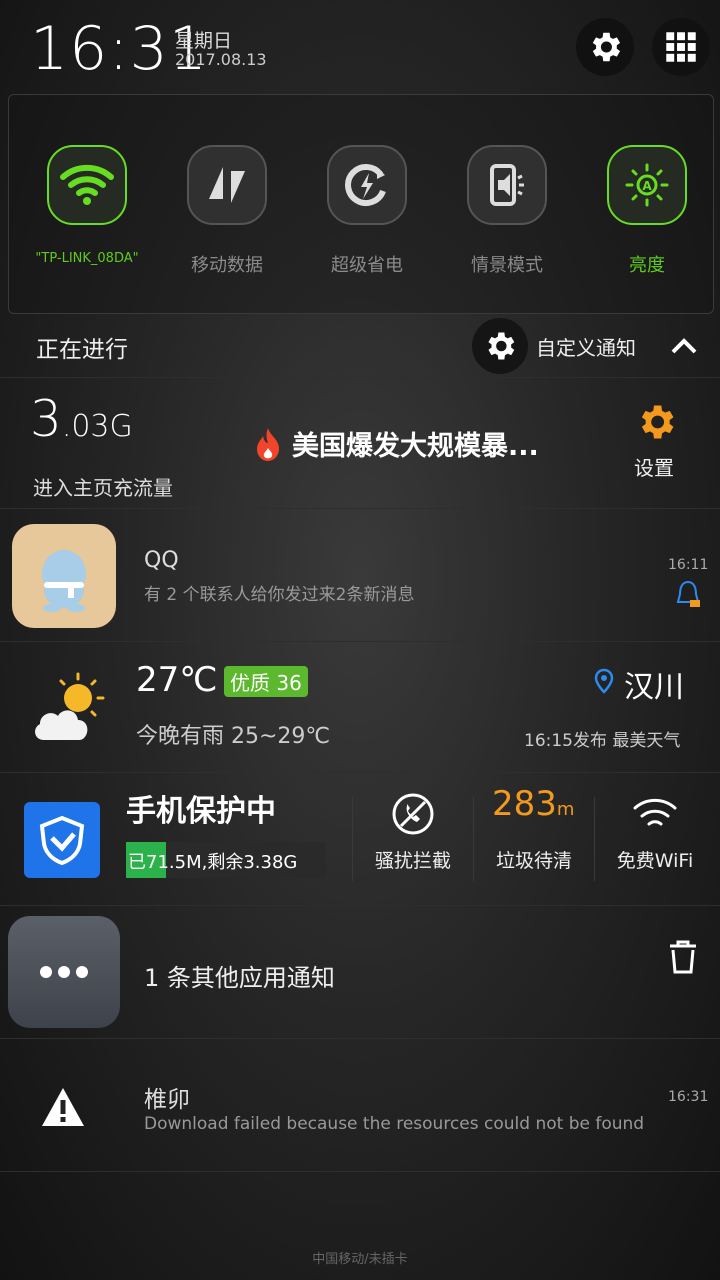 Image resolution: width=720 pixels, height=1280 pixels. What do you see at coordinates (266, 681) in the screenshot?
I see `aqi-badge: 优质 36` at bounding box center [266, 681].